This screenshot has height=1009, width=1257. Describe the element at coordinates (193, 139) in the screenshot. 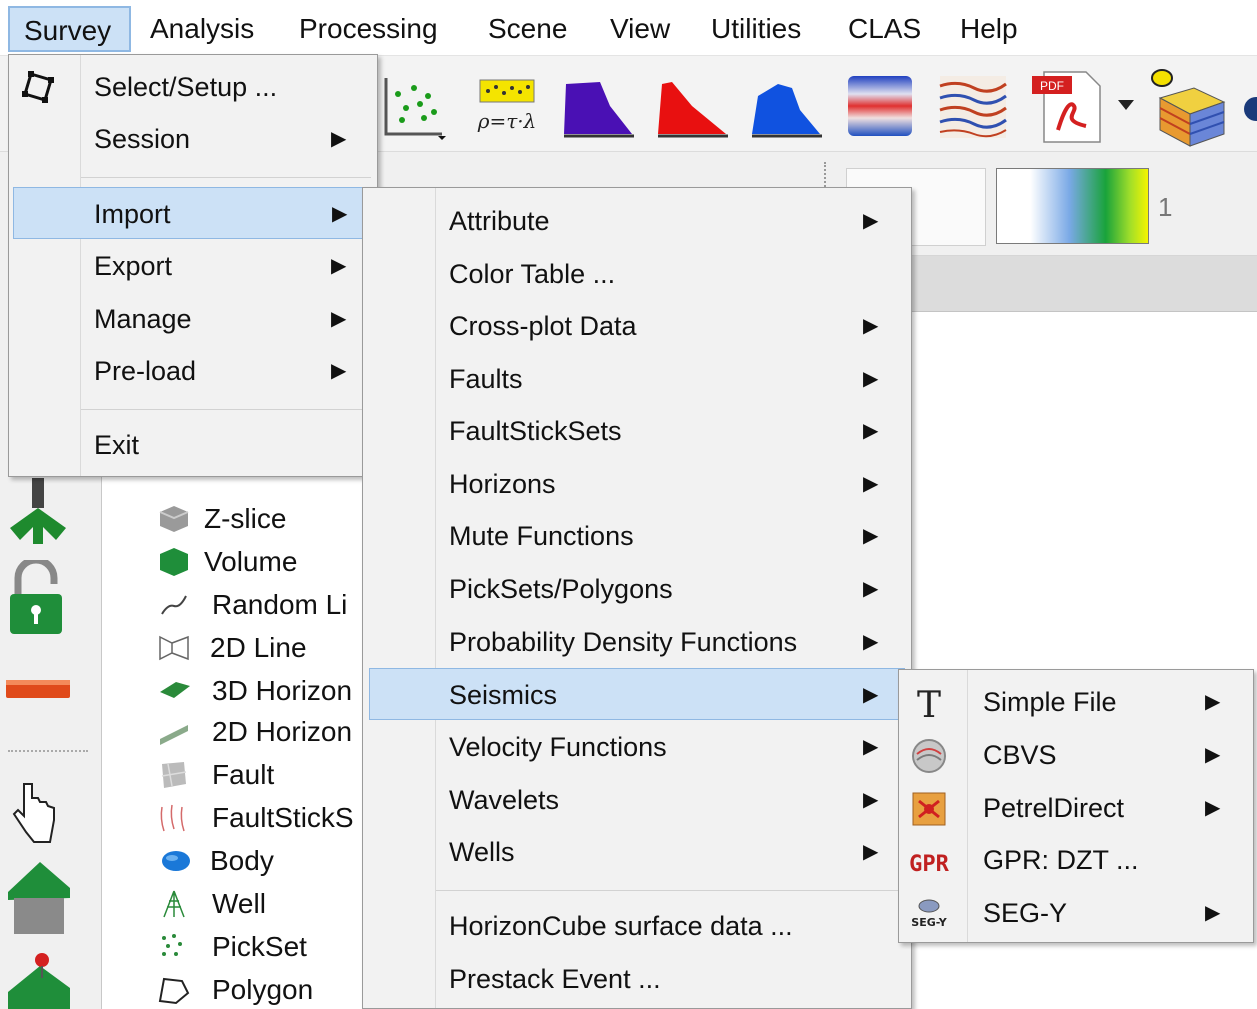

I see `menu-item-session: Session ▶` at that location.